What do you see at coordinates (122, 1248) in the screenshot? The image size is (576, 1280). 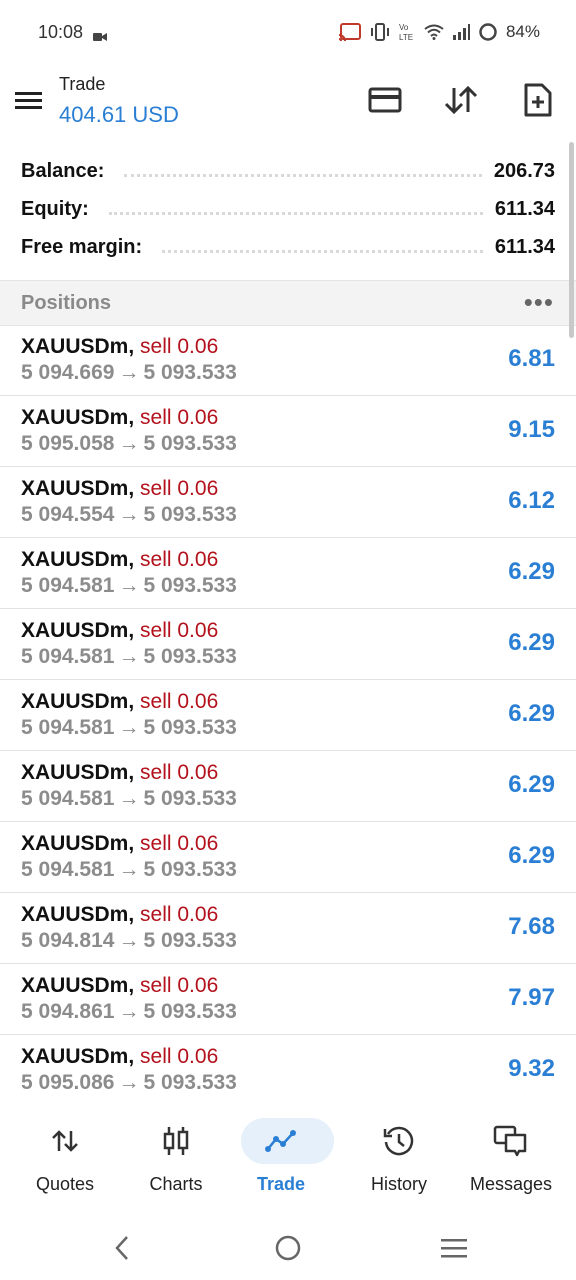 I see `back-button` at bounding box center [122, 1248].